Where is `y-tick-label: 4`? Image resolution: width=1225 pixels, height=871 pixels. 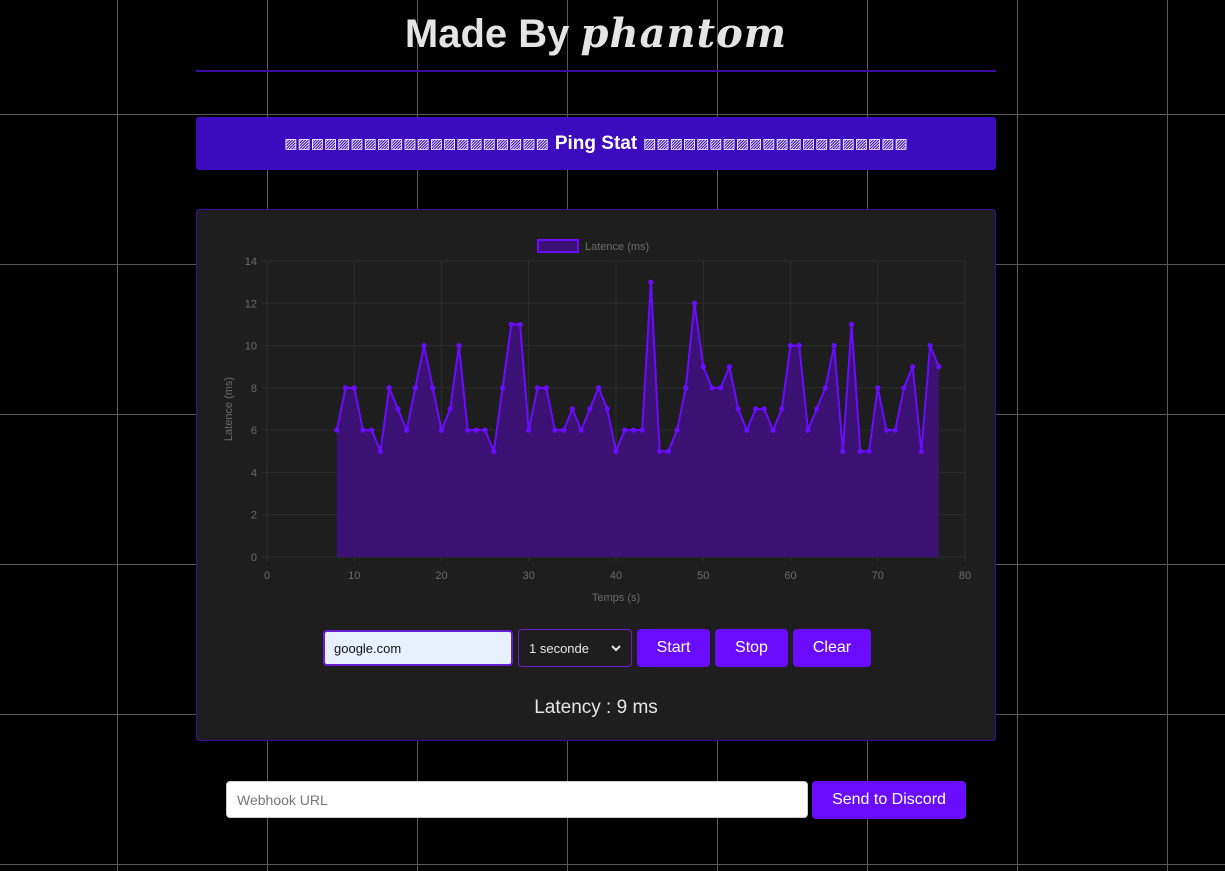
y-tick-label: 4 is located at coordinates (254, 473).